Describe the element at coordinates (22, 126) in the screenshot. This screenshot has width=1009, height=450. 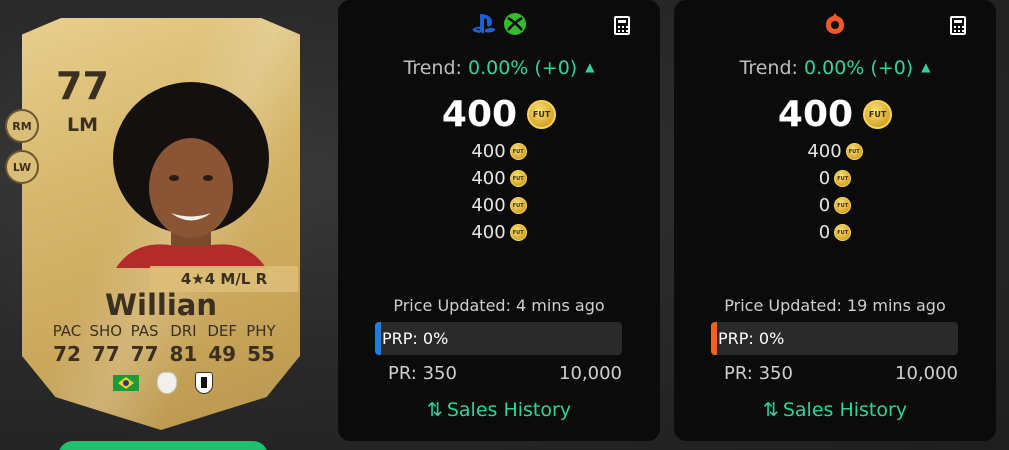
I see `alt-position-rm: RM` at that location.